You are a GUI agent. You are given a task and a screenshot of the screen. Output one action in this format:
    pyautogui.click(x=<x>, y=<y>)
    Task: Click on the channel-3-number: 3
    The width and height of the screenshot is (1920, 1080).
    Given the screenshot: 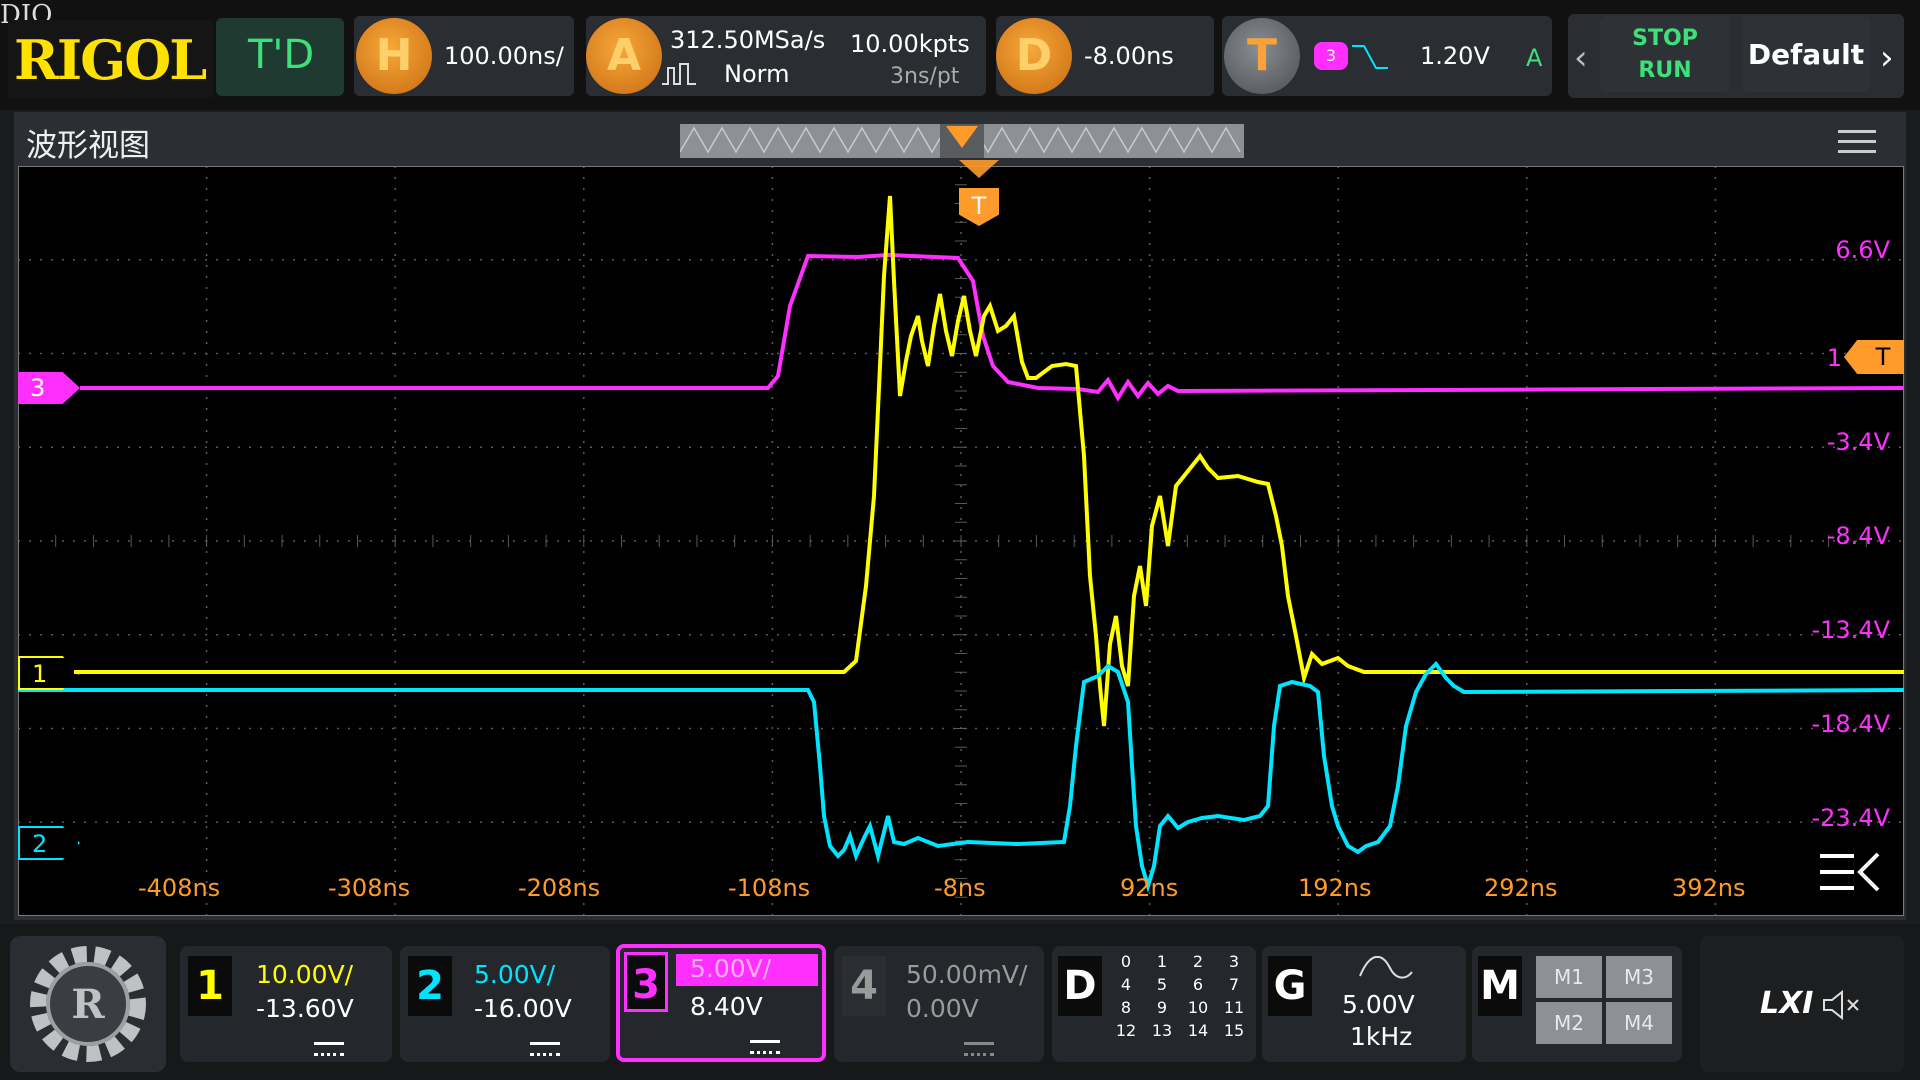 What is the action you would take?
    pyautogui.click(x=646, y=982)
    